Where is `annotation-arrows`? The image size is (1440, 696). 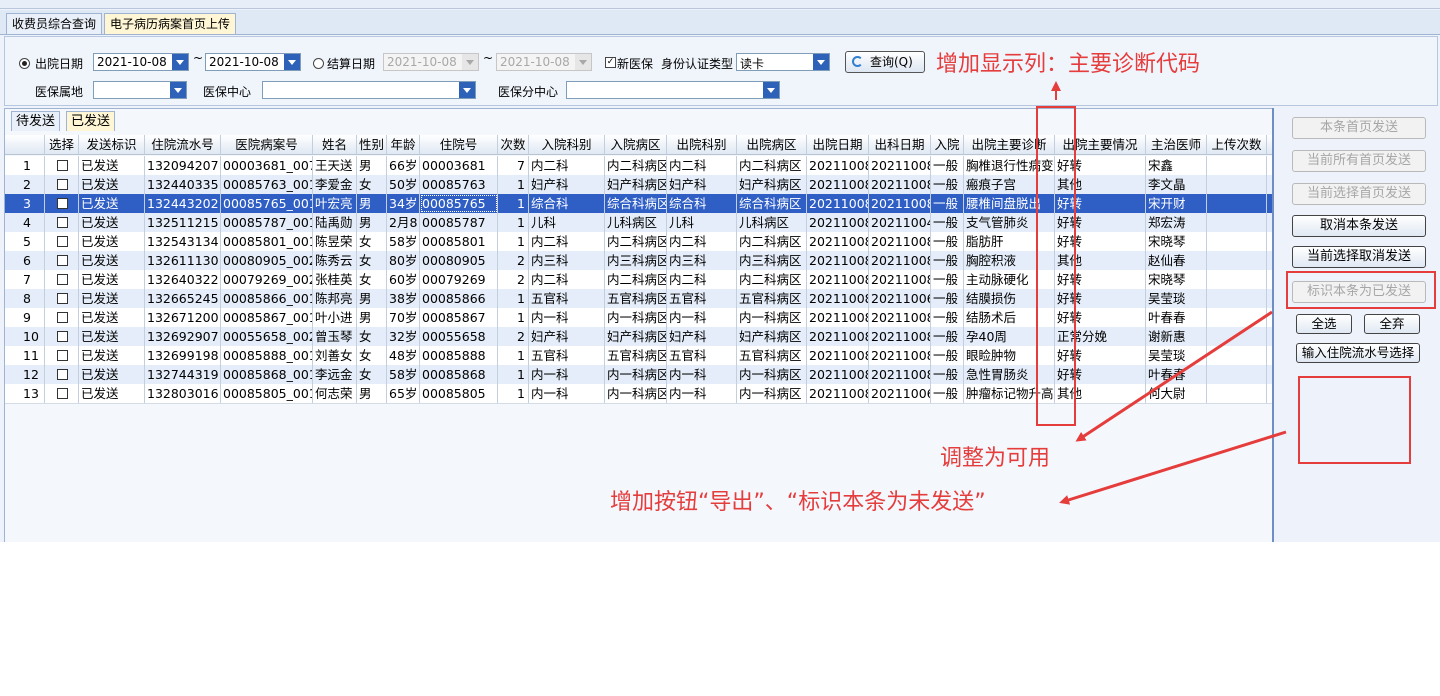
annotation-arrows is located at coordinates (1169, 293).